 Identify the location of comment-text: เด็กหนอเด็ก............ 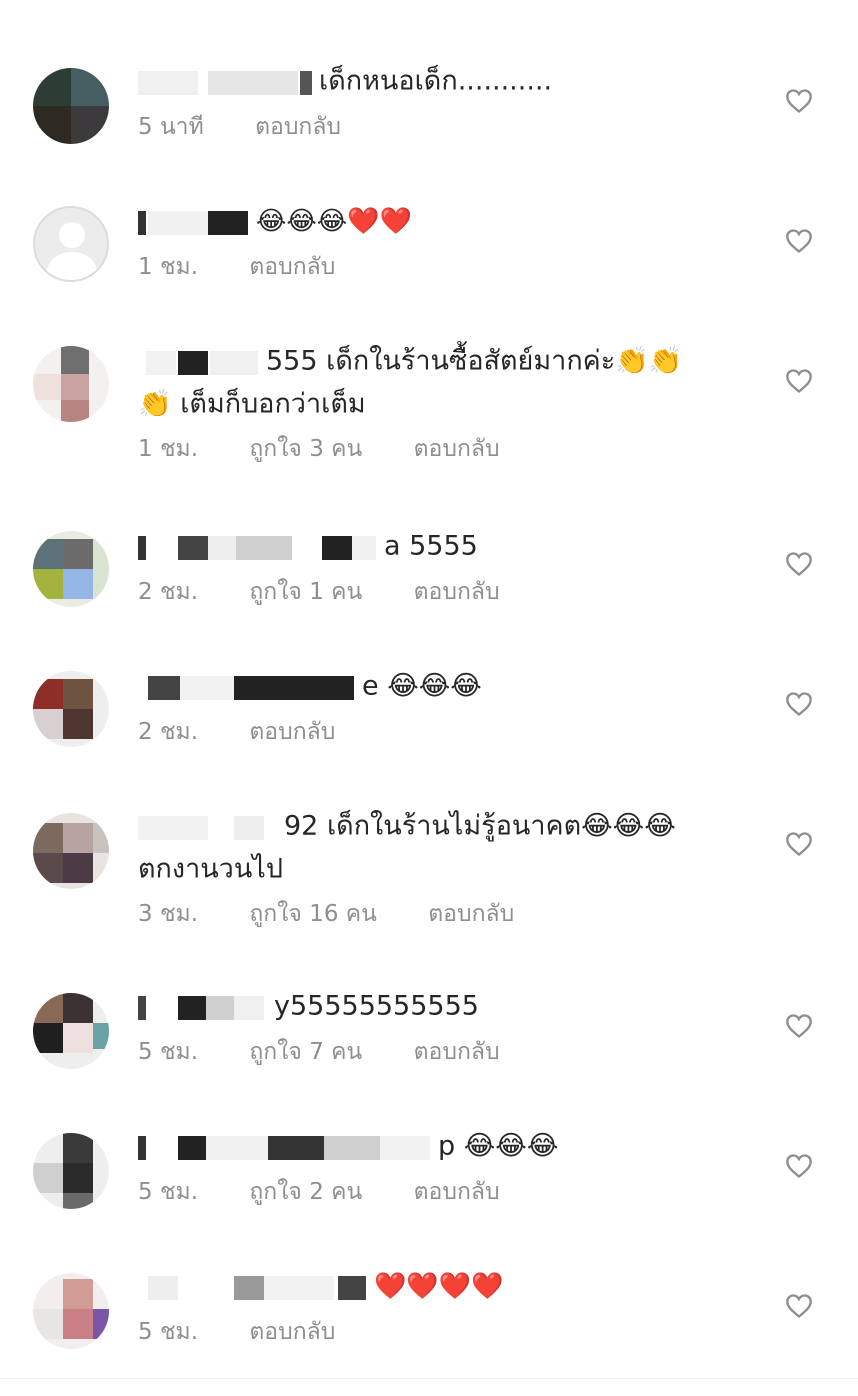
(448, 81).